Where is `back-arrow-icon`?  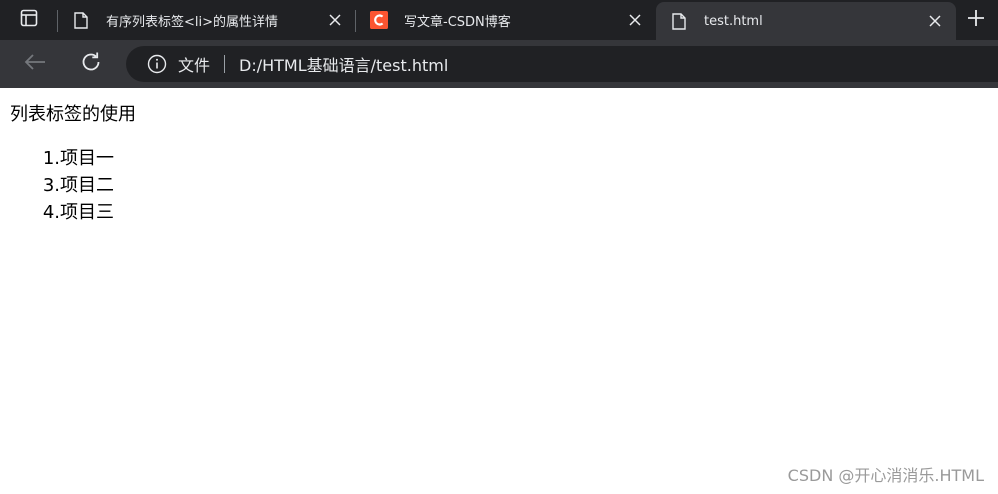
back-arrow-icon is located at coordinates (35, 64).